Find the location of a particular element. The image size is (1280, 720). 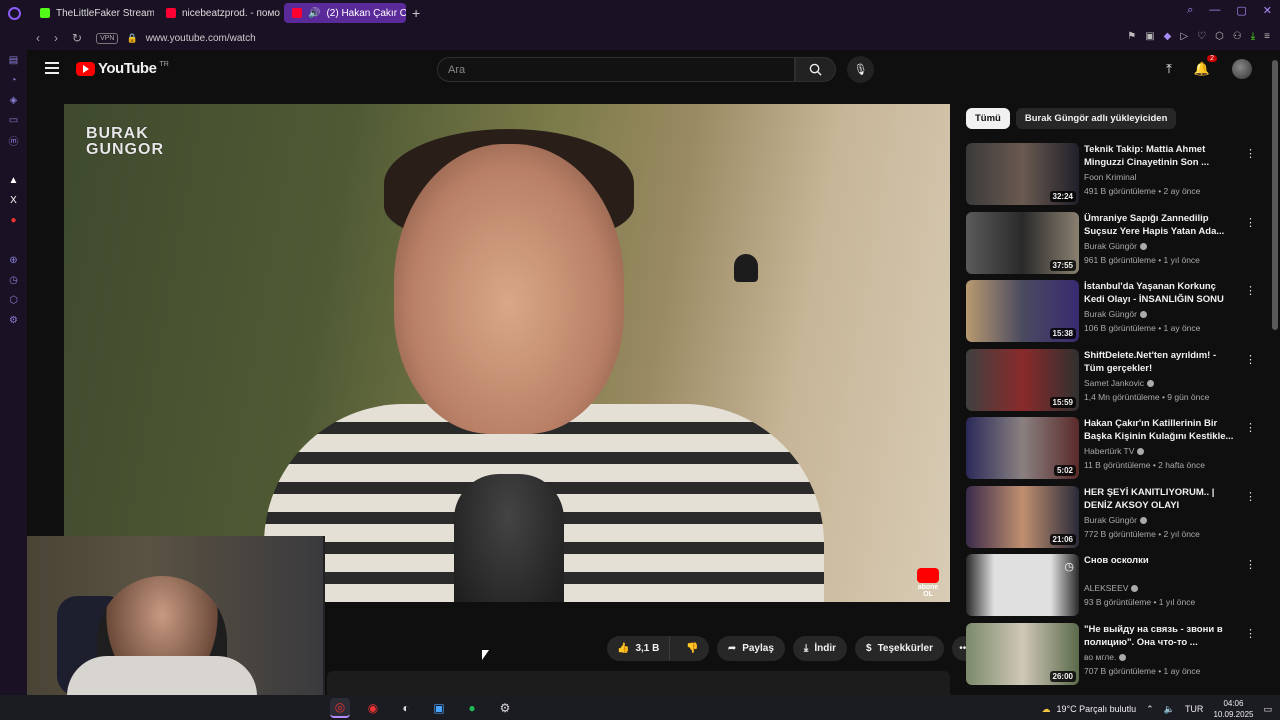

browser-tab-nicebeatz: nicebeatzprod. - помоги is located at coordinates (219, 13).